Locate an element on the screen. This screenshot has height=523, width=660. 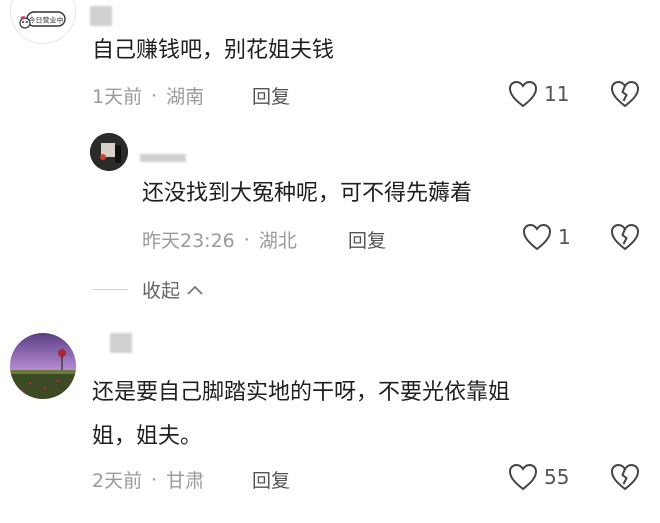
comment-text: 自己赚钱吧，别花姐夫钱 is located at coordinates (213, 50).